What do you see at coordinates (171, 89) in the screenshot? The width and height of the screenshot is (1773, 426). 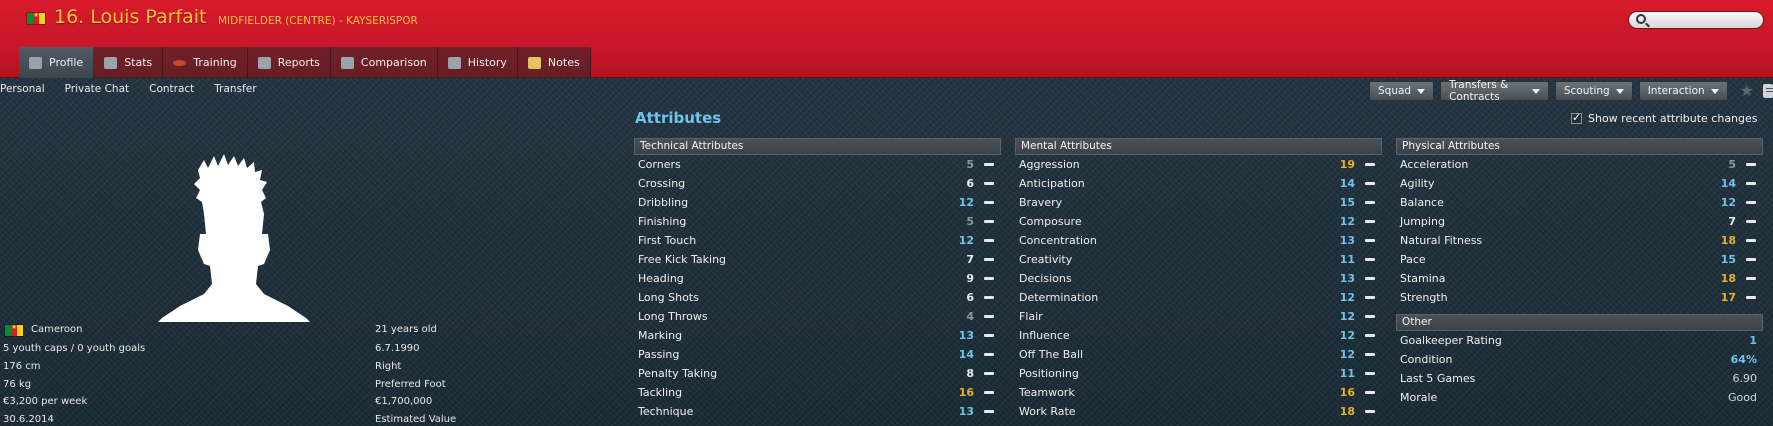 I see `subnav-contract: Contract` at bounding box center [171, 89].